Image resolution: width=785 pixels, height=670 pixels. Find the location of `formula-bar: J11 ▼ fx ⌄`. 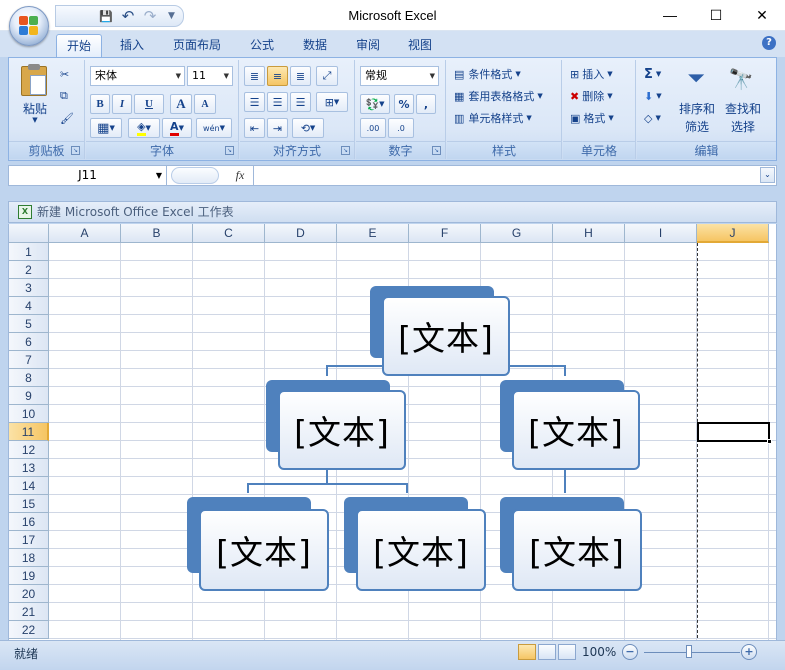

formula-bar: J11 ▼ fx ⌄ is located at coordinates (392, 175).